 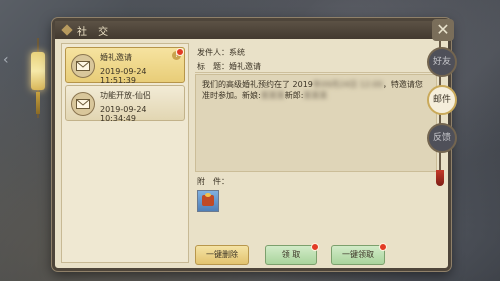 I want to click on window-title: 社 交, so click(x=95, y=32).